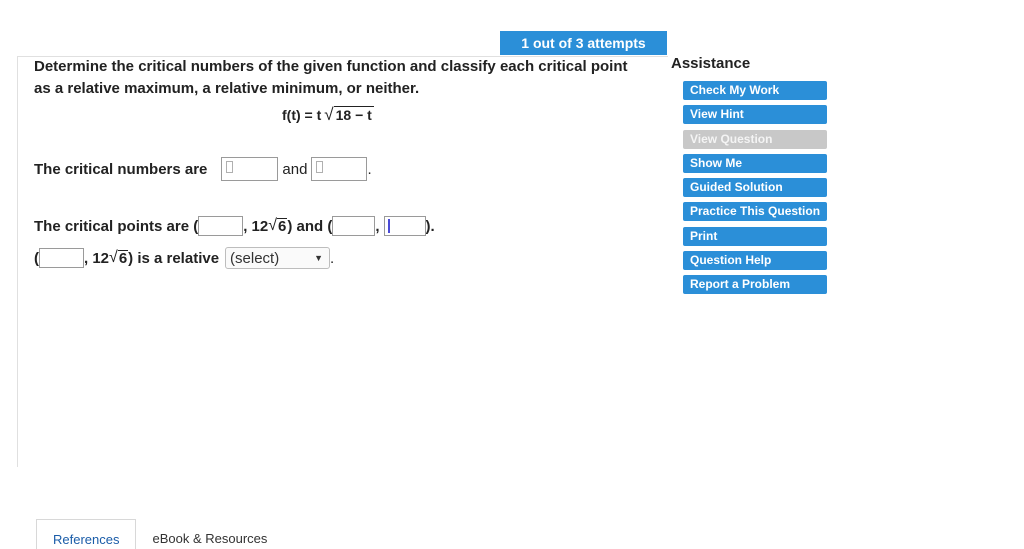 The height and width of the screenshot is (549, 1024). I want to click on view-hint-button: View Hint, so click(755, 115).